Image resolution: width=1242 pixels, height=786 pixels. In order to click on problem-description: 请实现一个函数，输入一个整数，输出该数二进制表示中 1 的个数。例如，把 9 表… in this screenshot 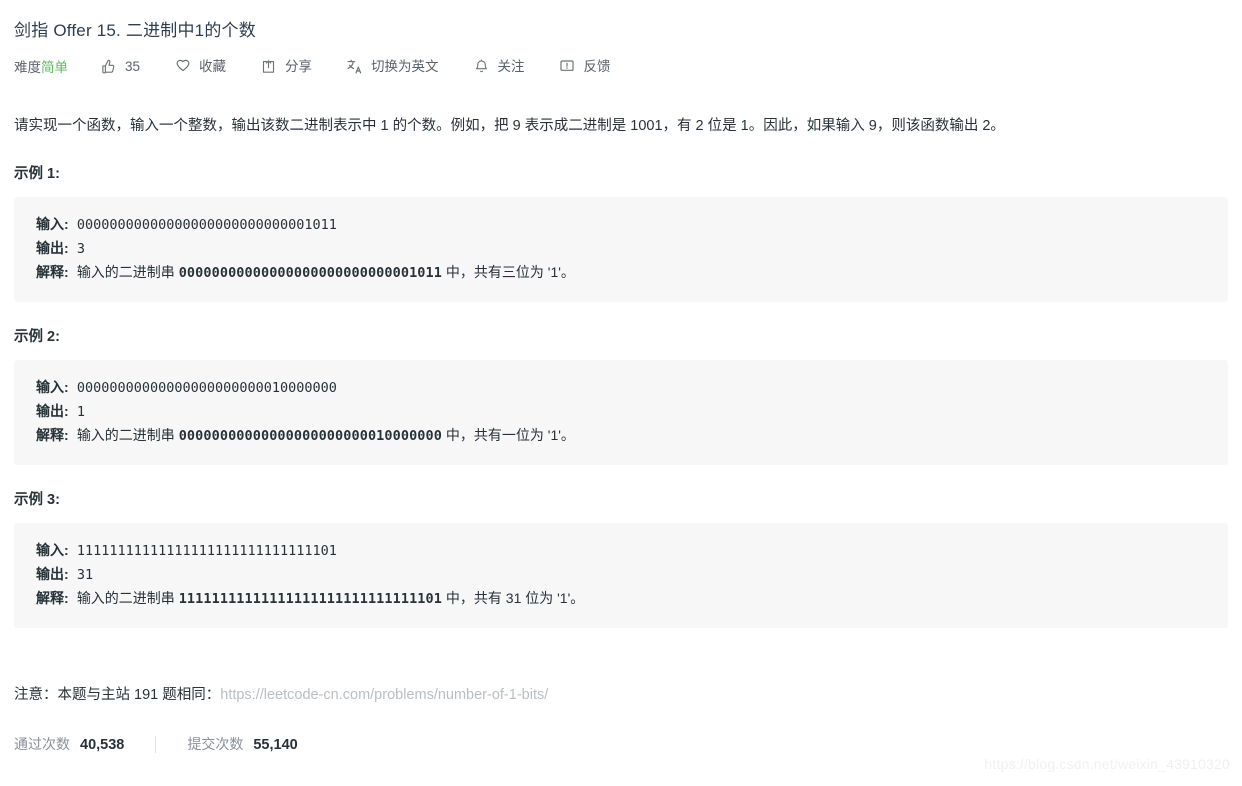, I will do `click(509, 126)`.